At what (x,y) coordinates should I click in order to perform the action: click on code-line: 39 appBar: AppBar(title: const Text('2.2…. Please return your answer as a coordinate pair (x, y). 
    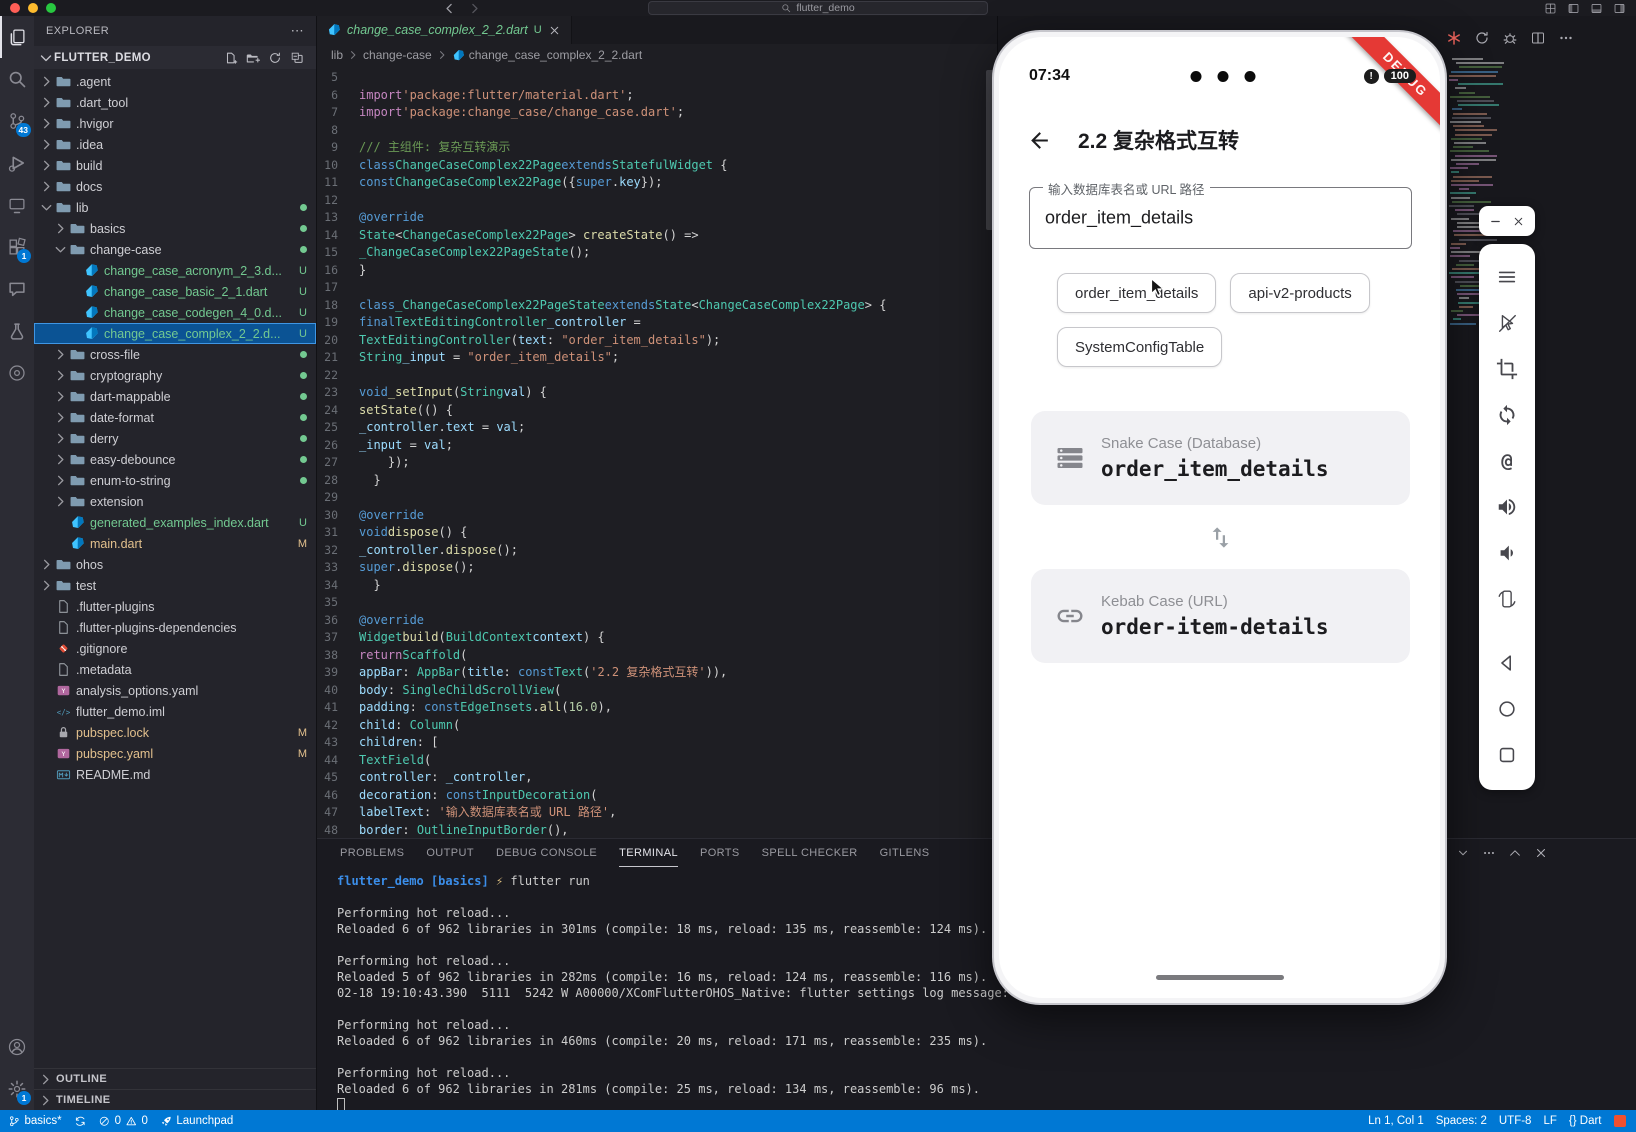
    Looking at the image, I should click on (657, 673).